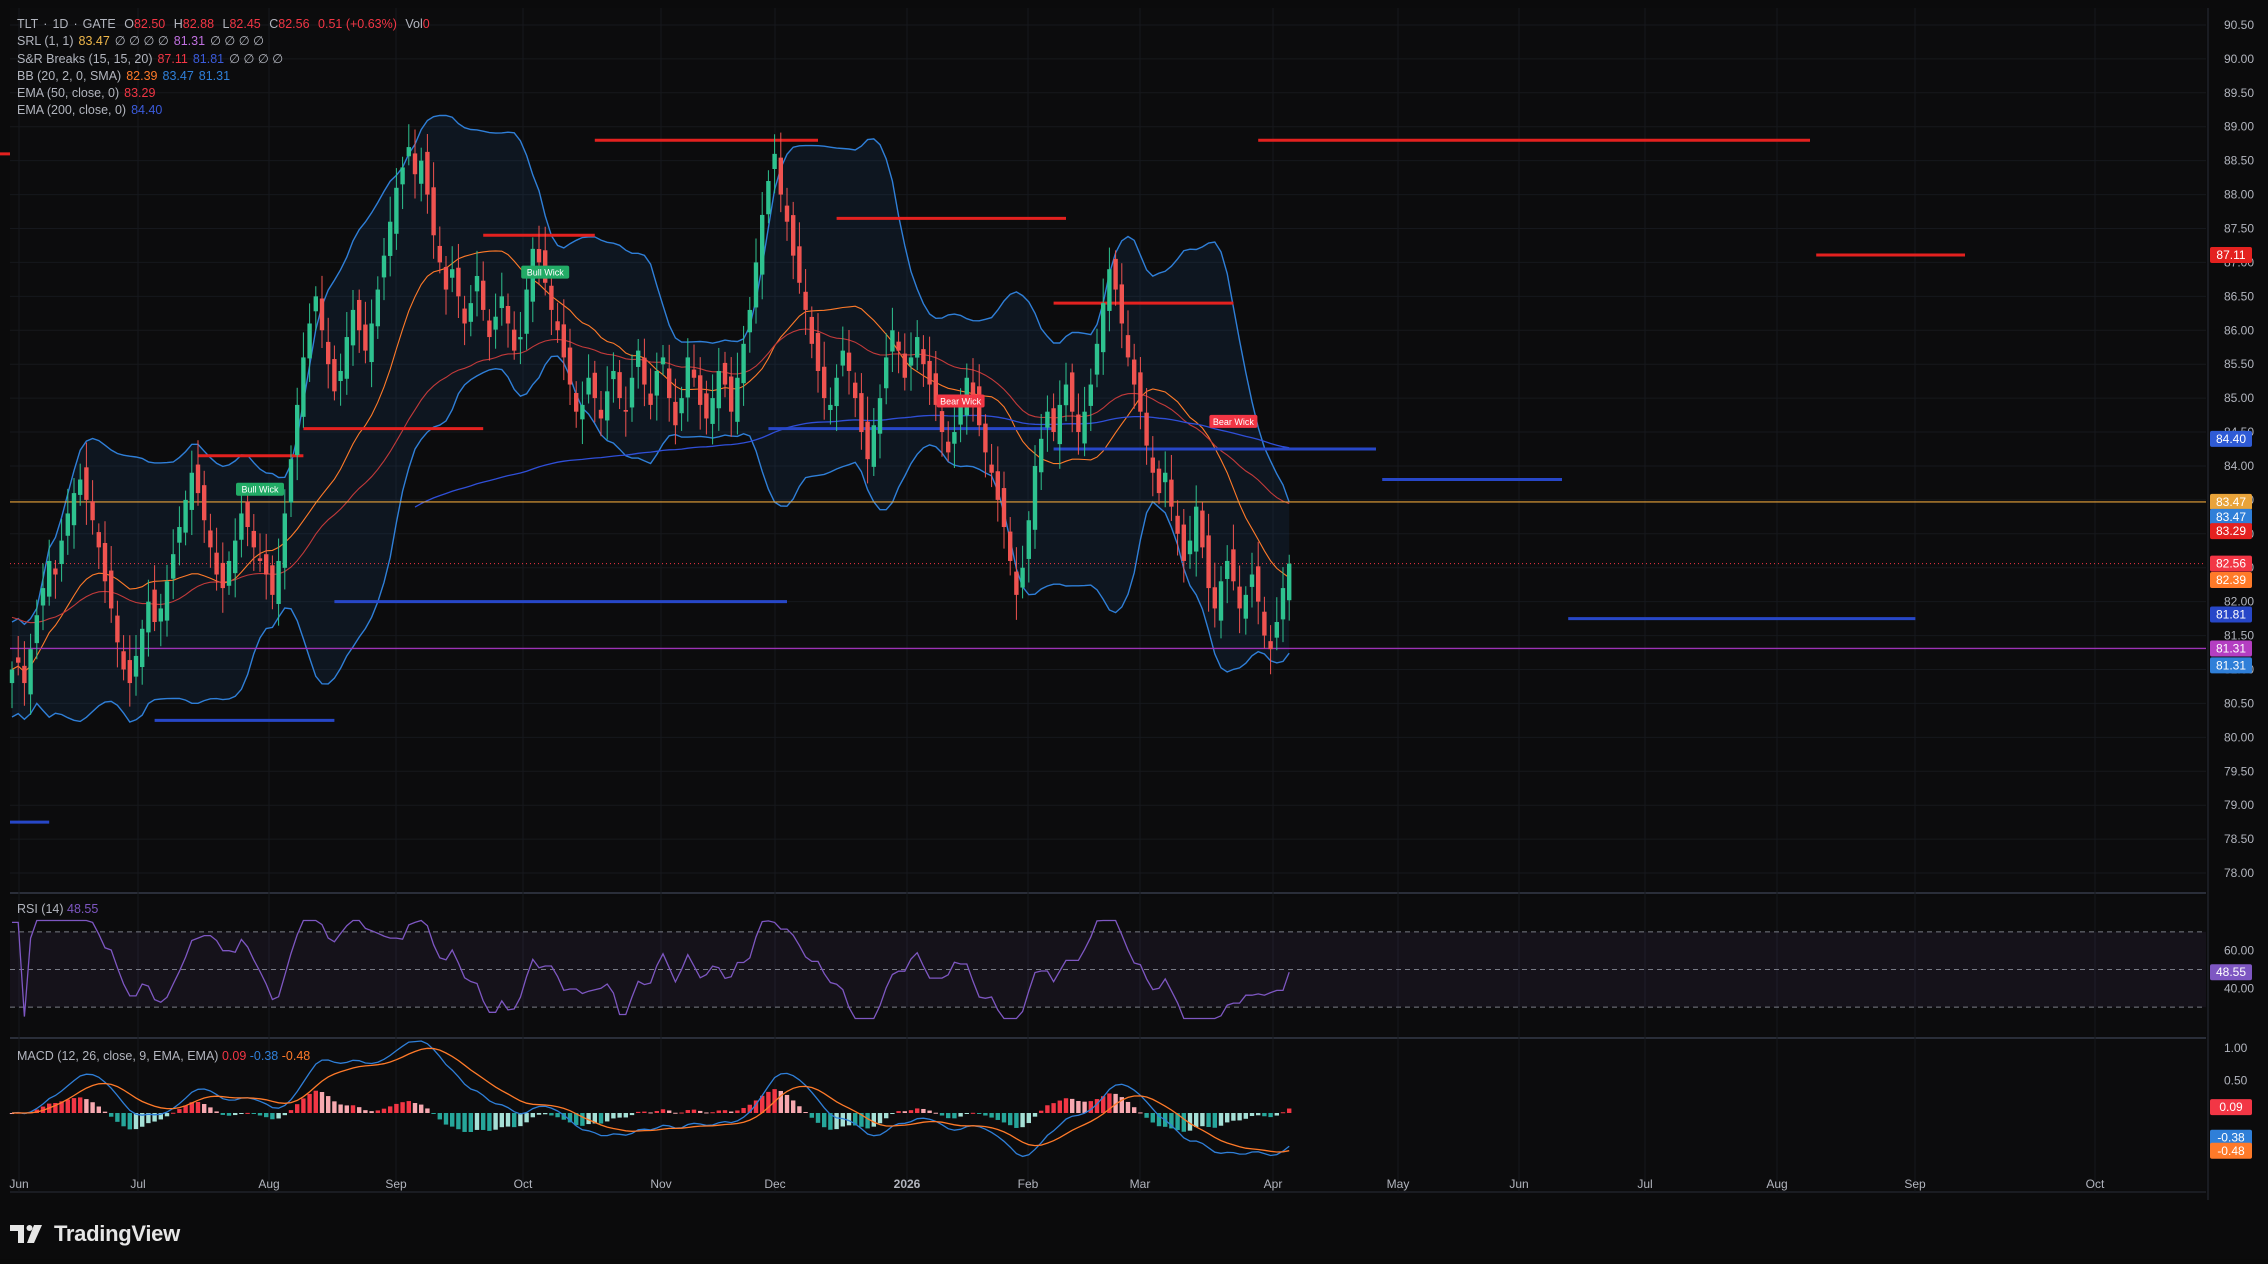 The height and width of the screenshot is (1264, 2268). What do you see at coordinates (2231, 972) in the screenshot?
I see `rsi-tag-label: 48.55` at bounding box center [2231, 972].